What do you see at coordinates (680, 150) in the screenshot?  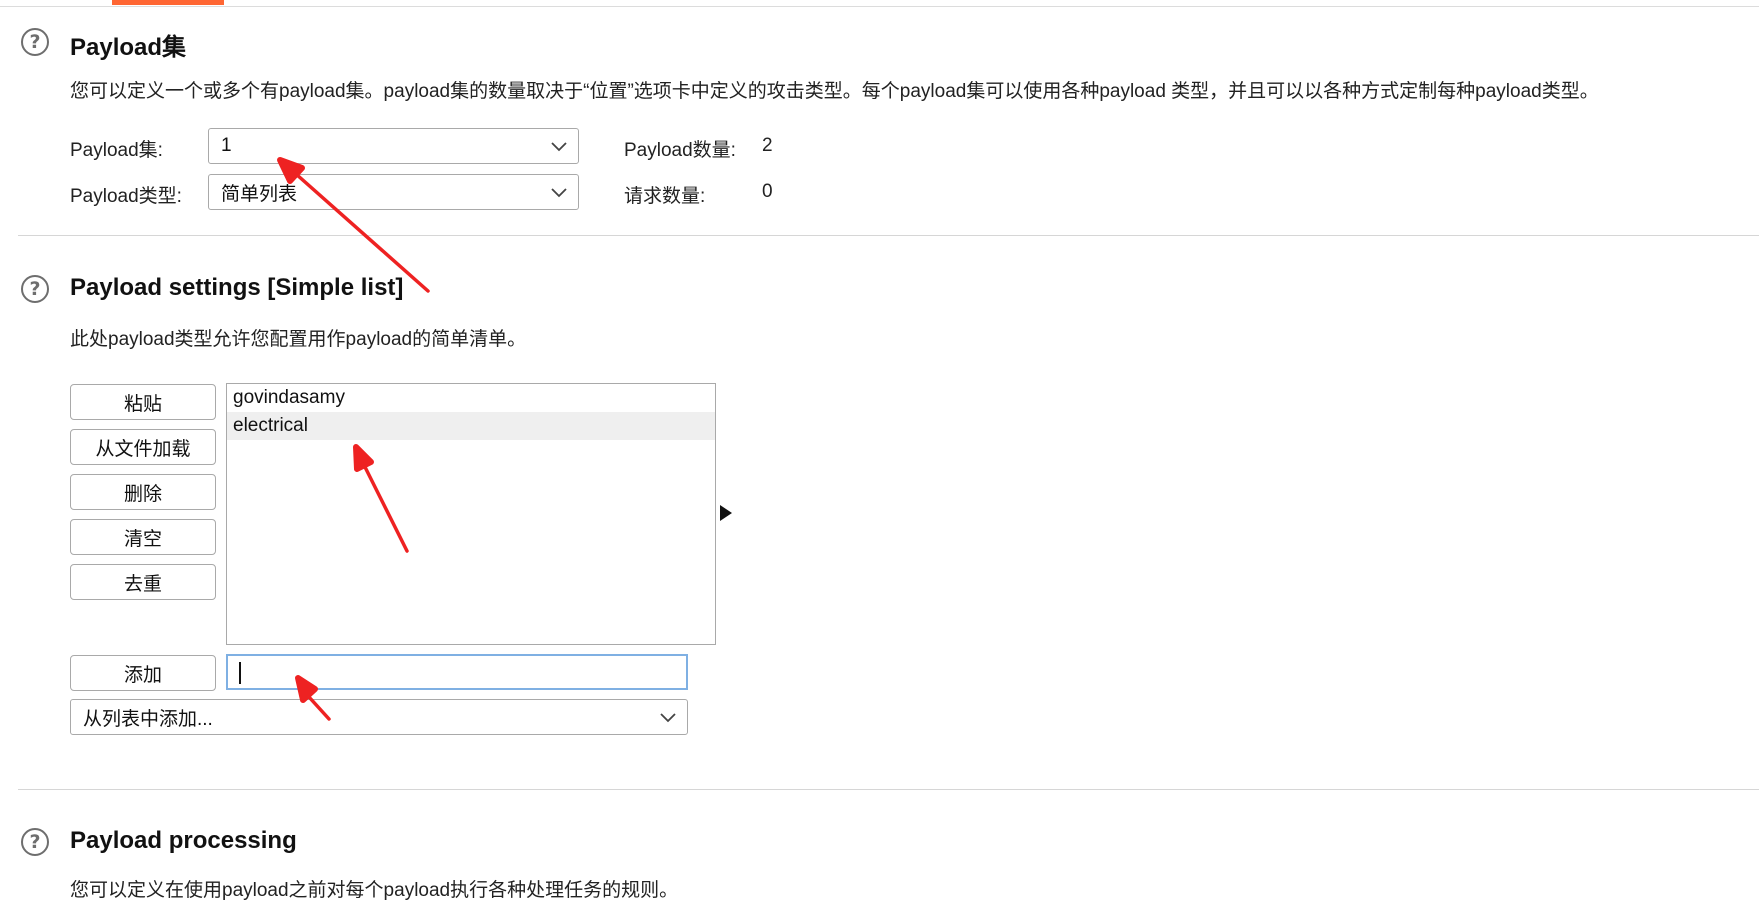 I see `payload-count-label: Payload数量:` at bounding box center [680, 150].